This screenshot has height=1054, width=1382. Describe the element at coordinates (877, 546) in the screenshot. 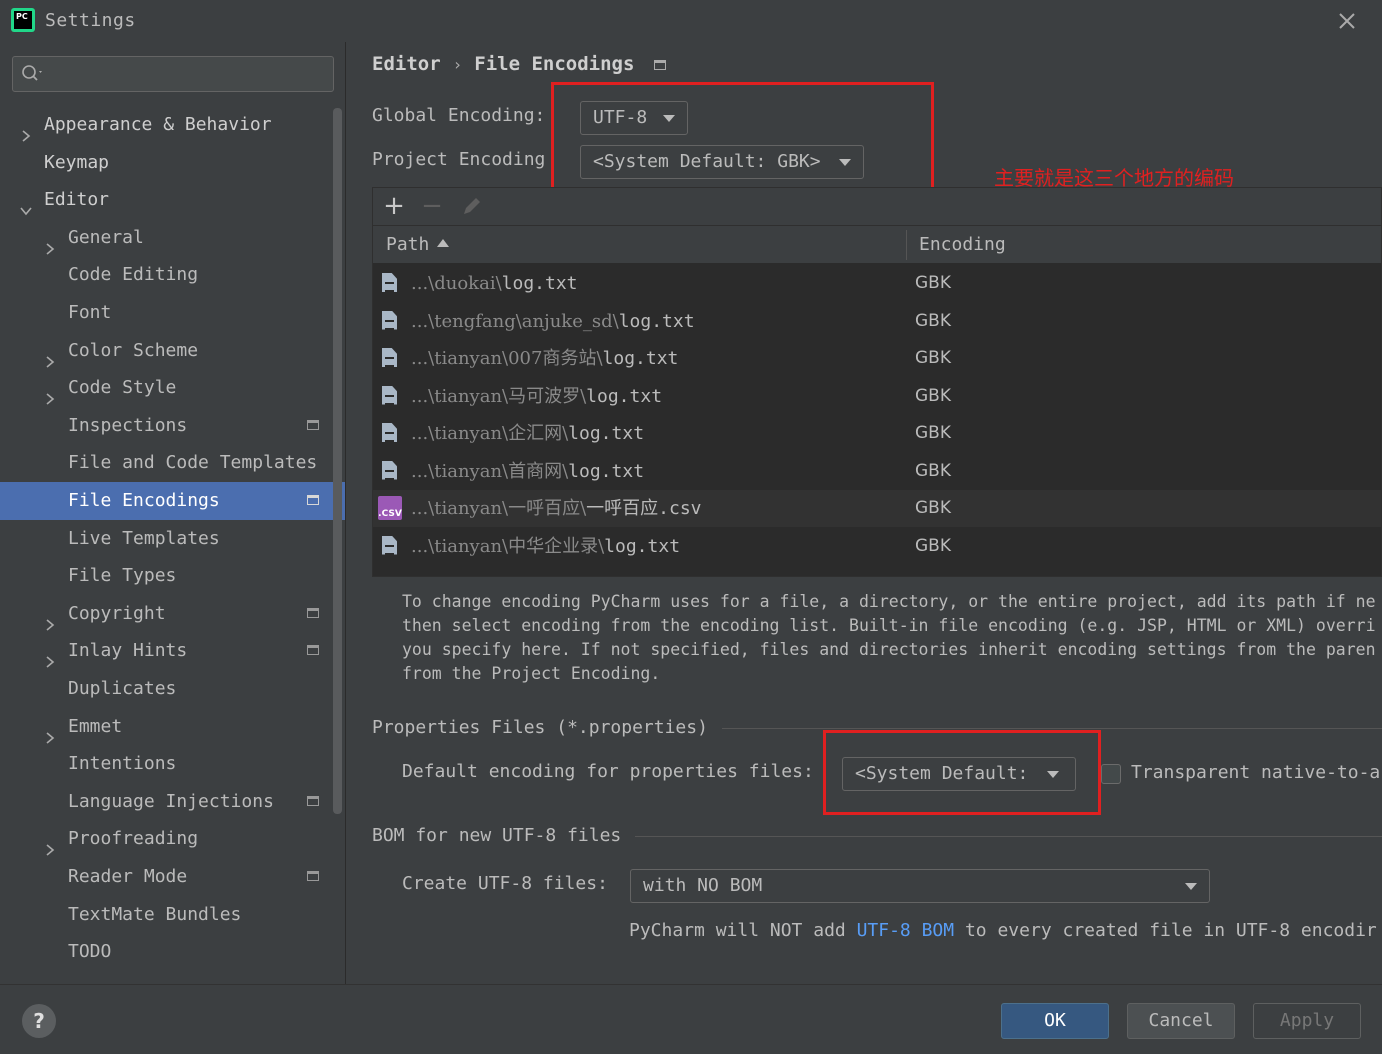

I see `table-row: ...\tianyan\中华企业录\log.txt GBK` at that location.